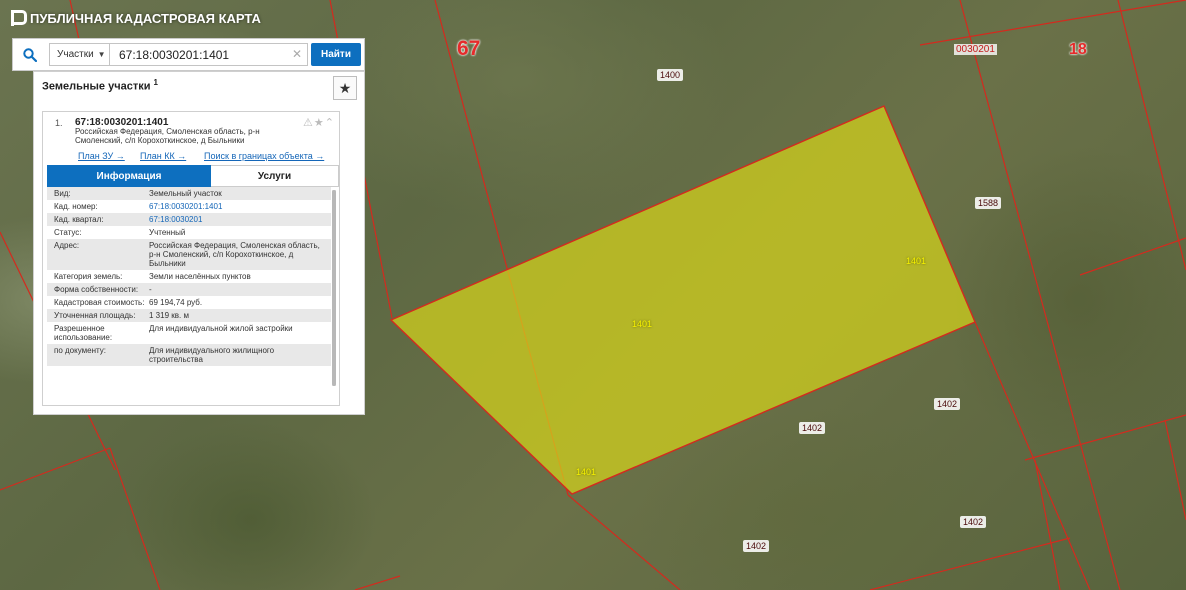  Describe the element at coordinates (30, 54) in the screenshot. I see `search-icon` at that location.